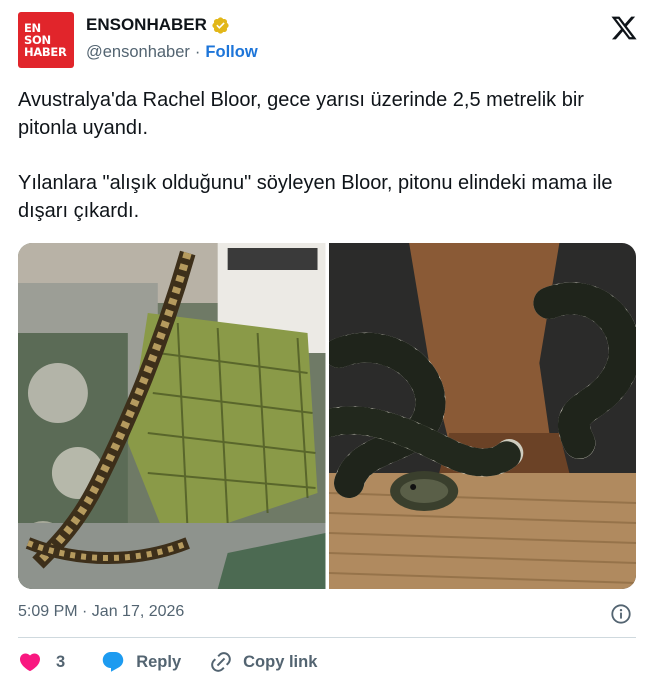 The height and width of the screenshot is (685, 652). What do you see at coordinates (101, 612) in the screenshot?
I see `timestamp: 5:09 PM · Jan 17, 2026` at bounding box center [101, 612].